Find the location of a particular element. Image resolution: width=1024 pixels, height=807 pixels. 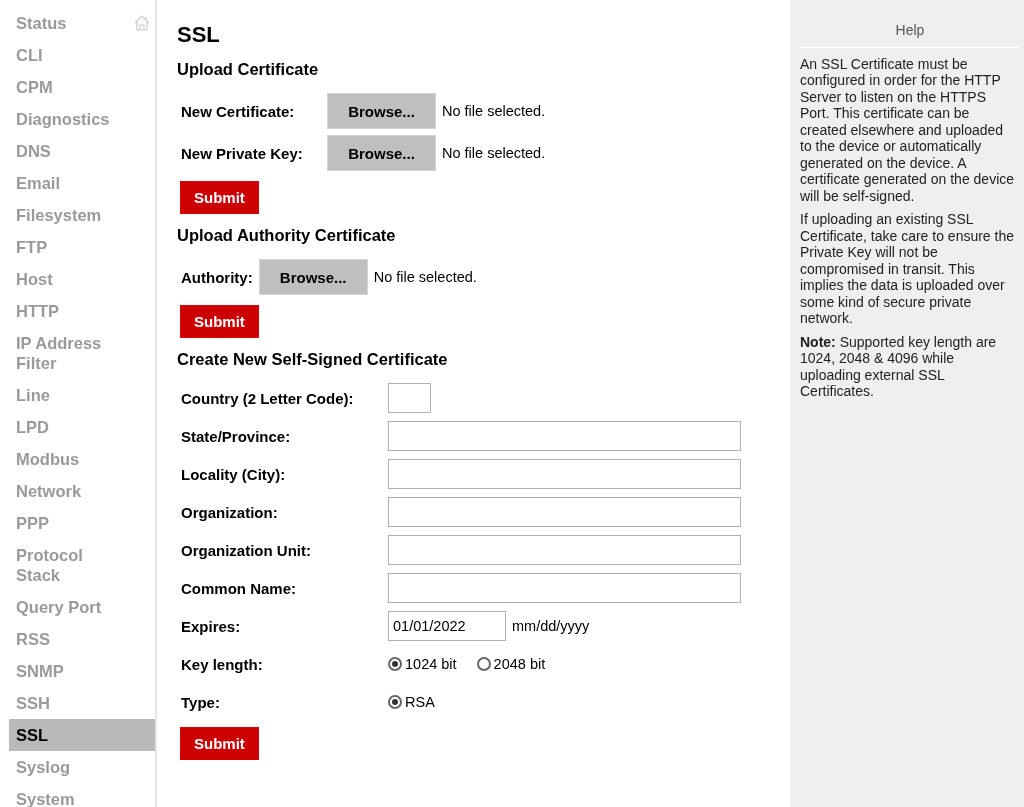

help-paragraph: Note: Supported key length are 1024, 2048 & 4096 while uploading external SSL Certificates. is located at coordinates (899, 366).